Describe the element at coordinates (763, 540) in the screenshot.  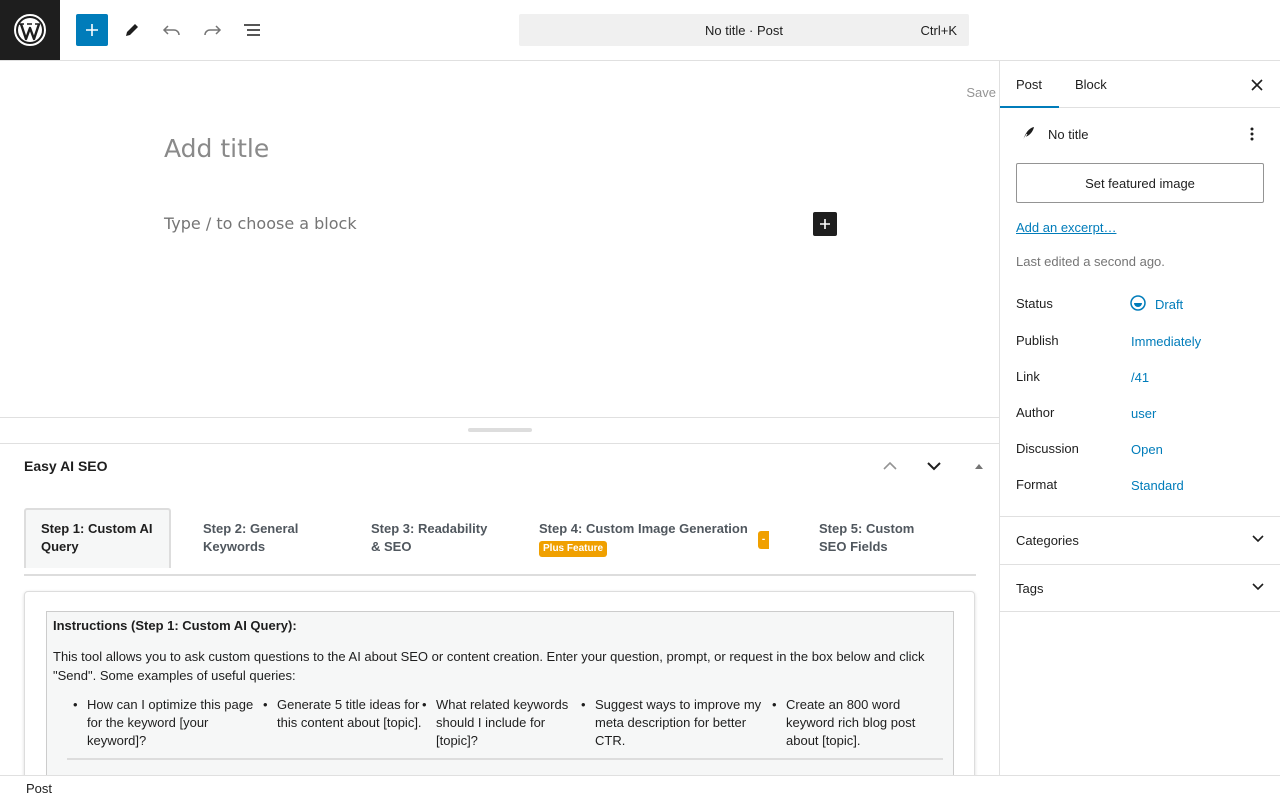
I see `plus-badge-fragment: -` at that location.